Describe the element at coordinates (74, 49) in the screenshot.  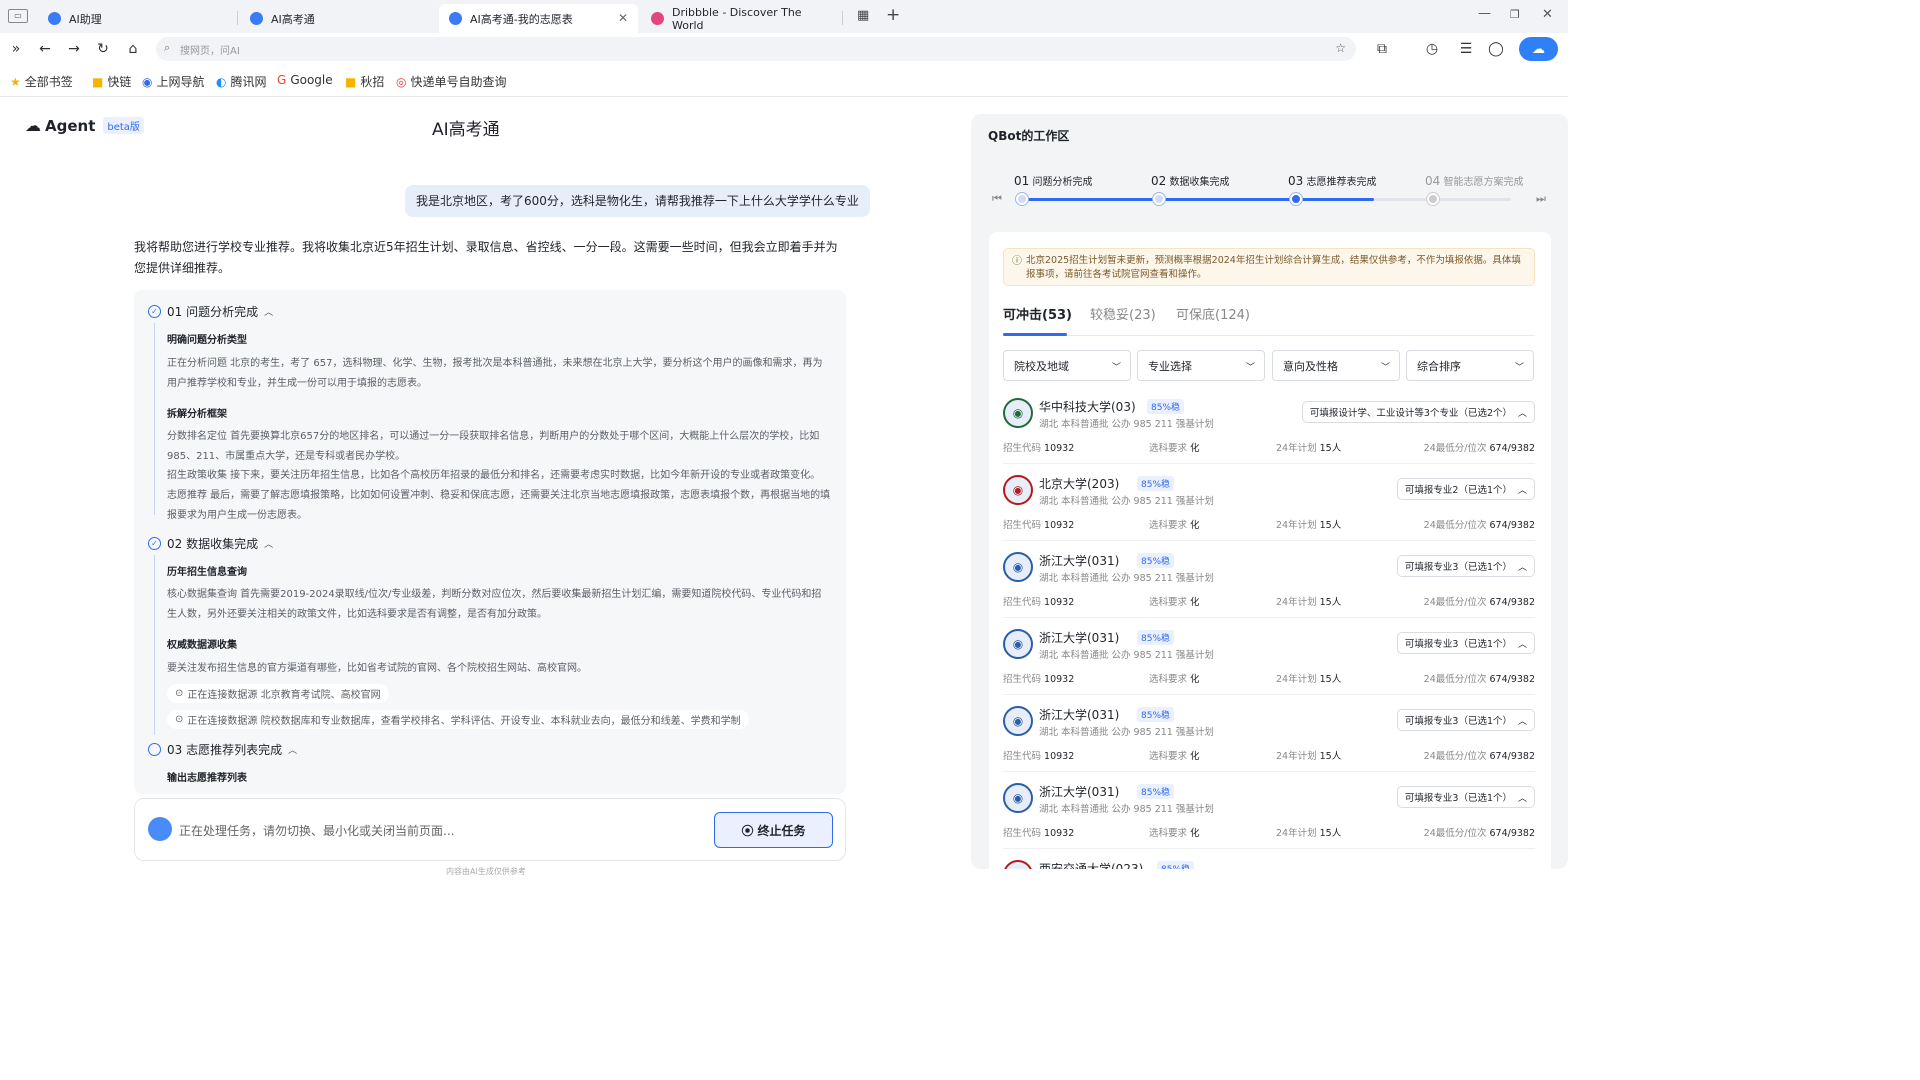
I see `forward-icon: →` at that location.